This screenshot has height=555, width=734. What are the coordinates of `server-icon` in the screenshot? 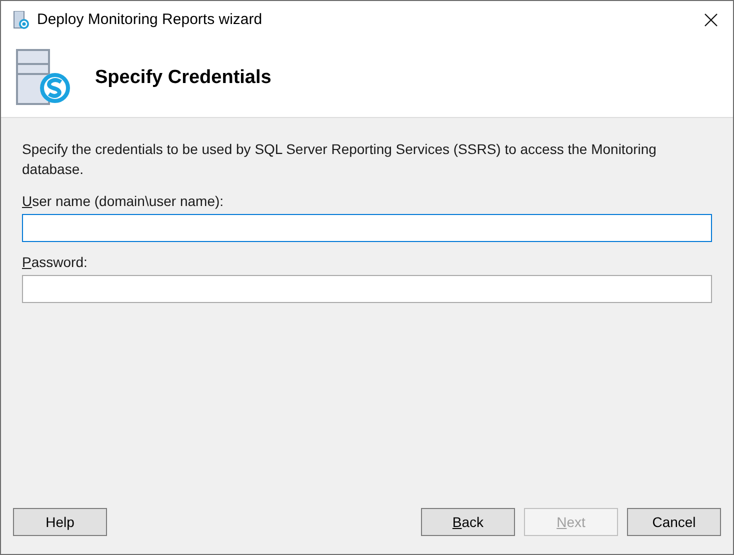 It's located at (44, 78).